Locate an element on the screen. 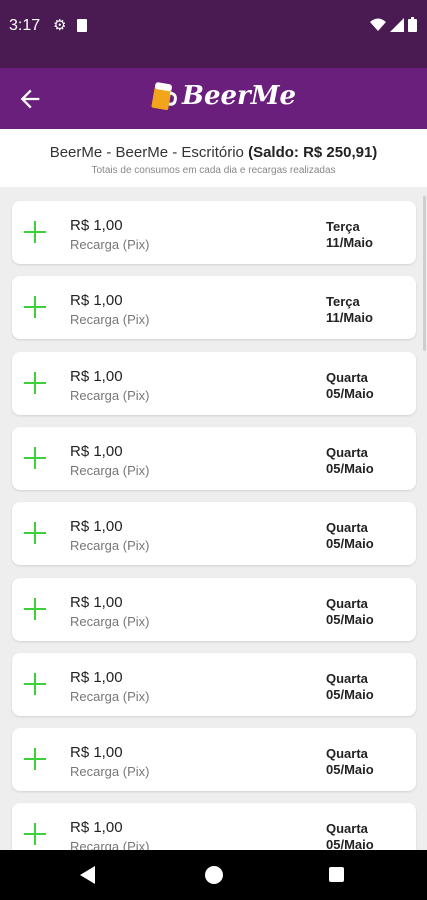  app-bar: BeerMe is located at coordinates (213, 98).